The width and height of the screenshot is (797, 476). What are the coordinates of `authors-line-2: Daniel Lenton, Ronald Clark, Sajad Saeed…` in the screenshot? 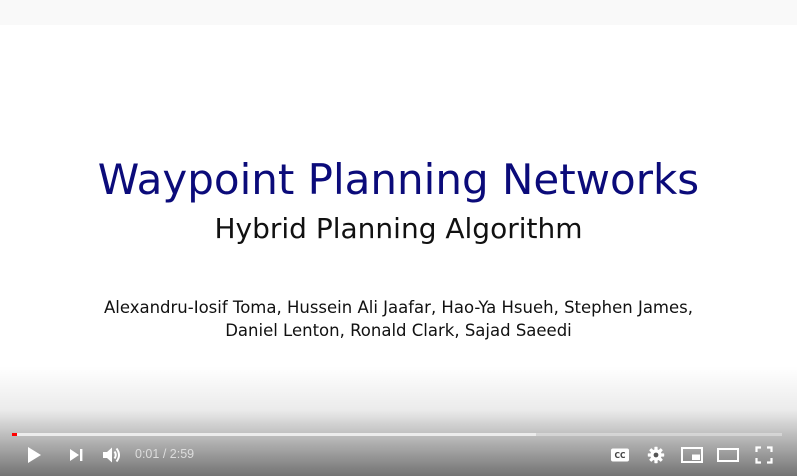 It's located at (398, 330).